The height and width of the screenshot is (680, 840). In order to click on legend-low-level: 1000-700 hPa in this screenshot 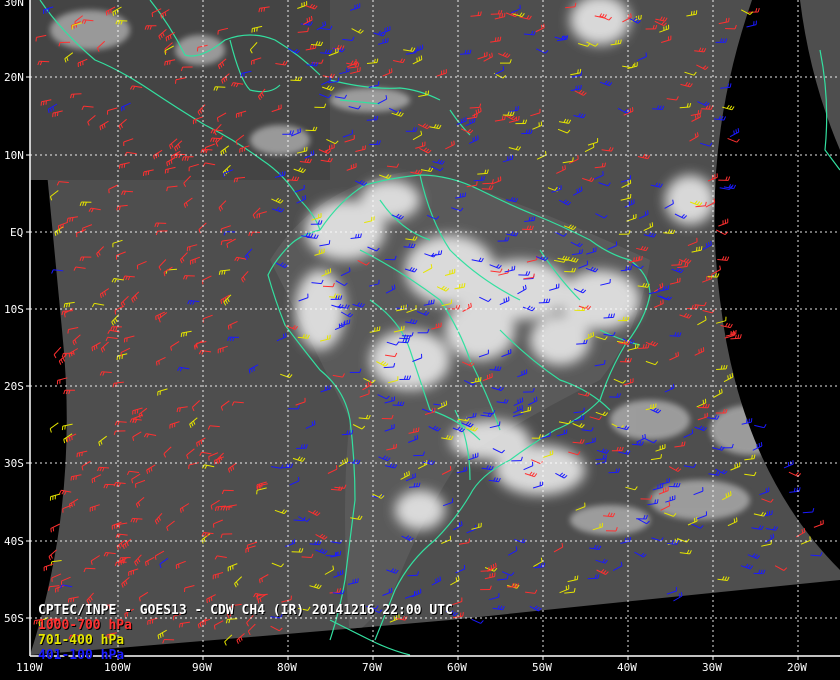, I will do `click(85, 625)`.